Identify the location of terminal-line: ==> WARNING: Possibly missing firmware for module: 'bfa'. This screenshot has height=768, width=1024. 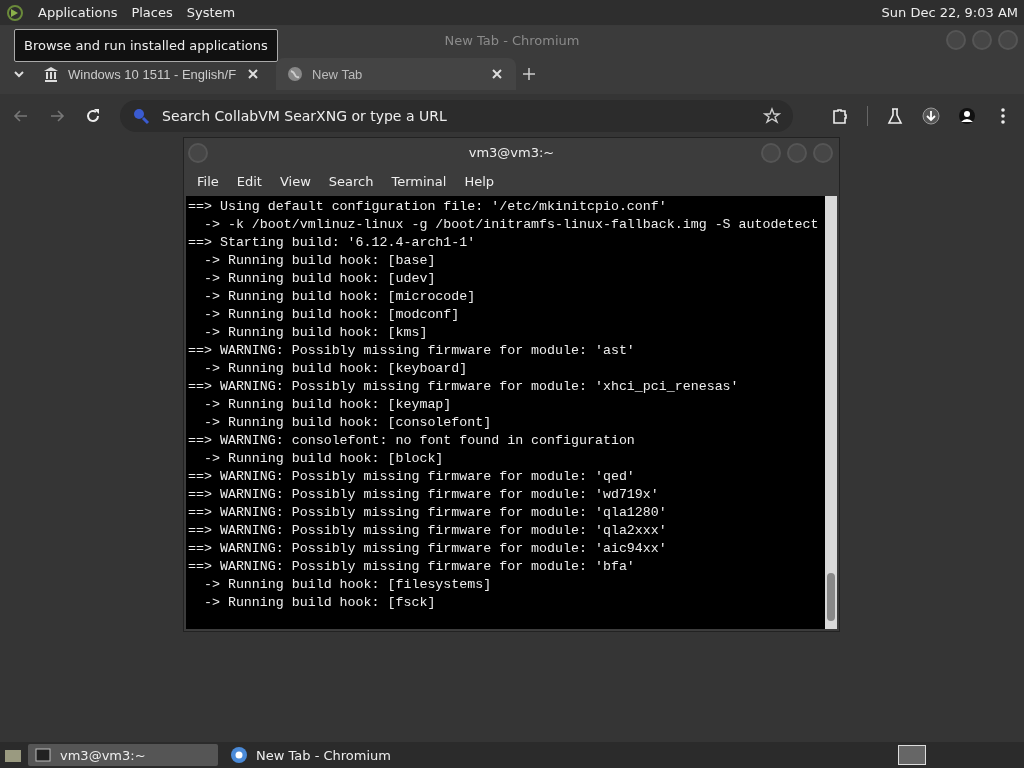
(411, 567).